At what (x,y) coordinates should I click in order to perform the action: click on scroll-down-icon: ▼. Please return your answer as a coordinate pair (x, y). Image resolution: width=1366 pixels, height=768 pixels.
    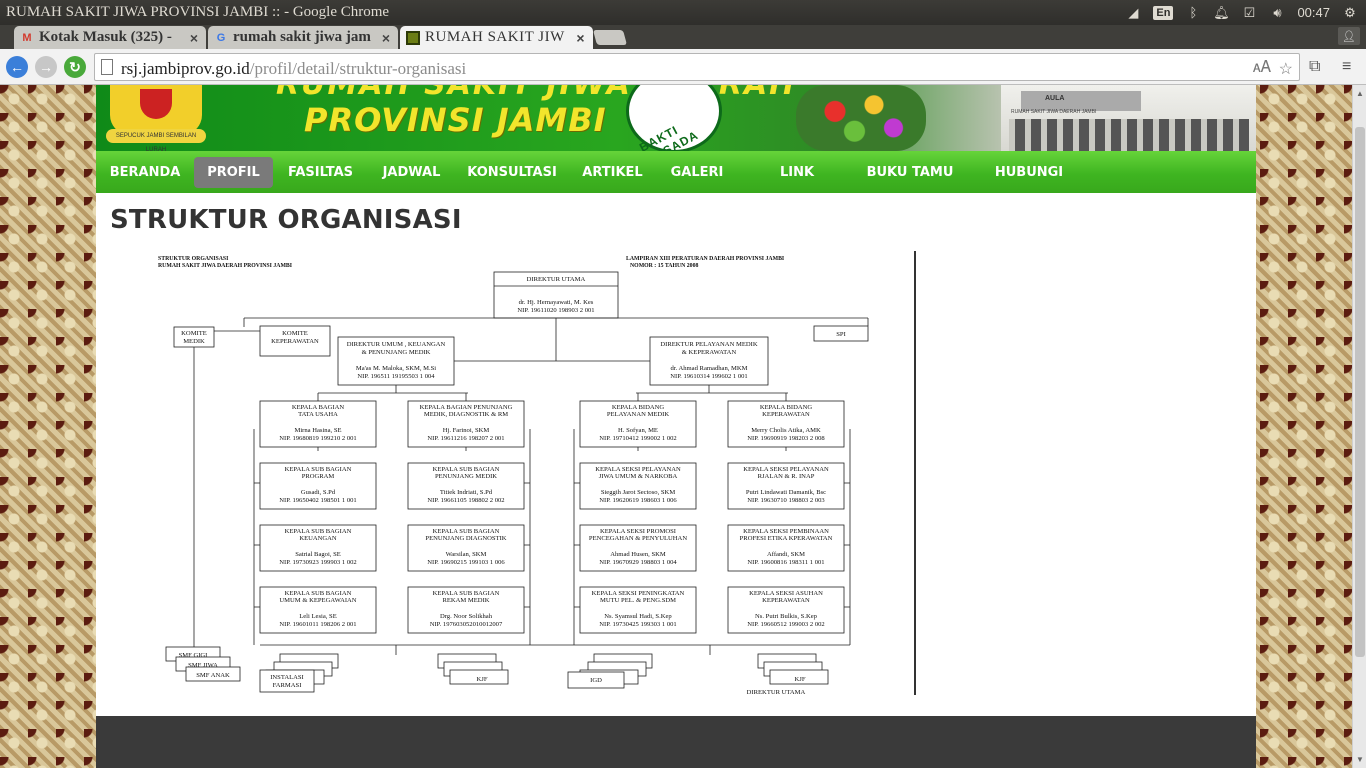
    Looking at the image, I should click on (1360, 759).